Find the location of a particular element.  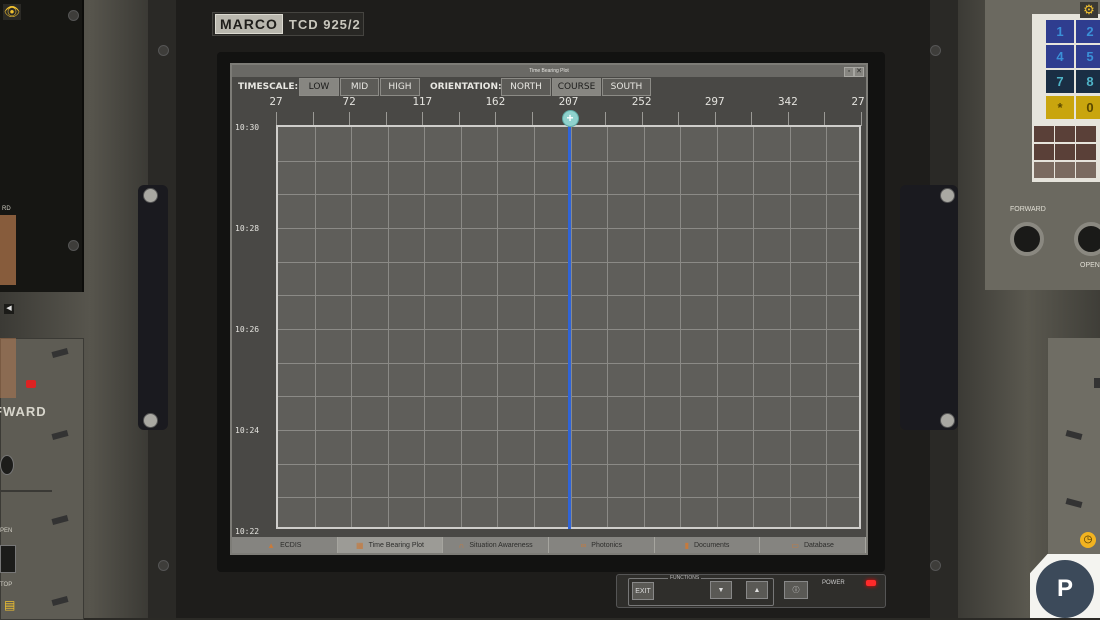

tab-label: ECDIS is located at coordinates (291, 545).